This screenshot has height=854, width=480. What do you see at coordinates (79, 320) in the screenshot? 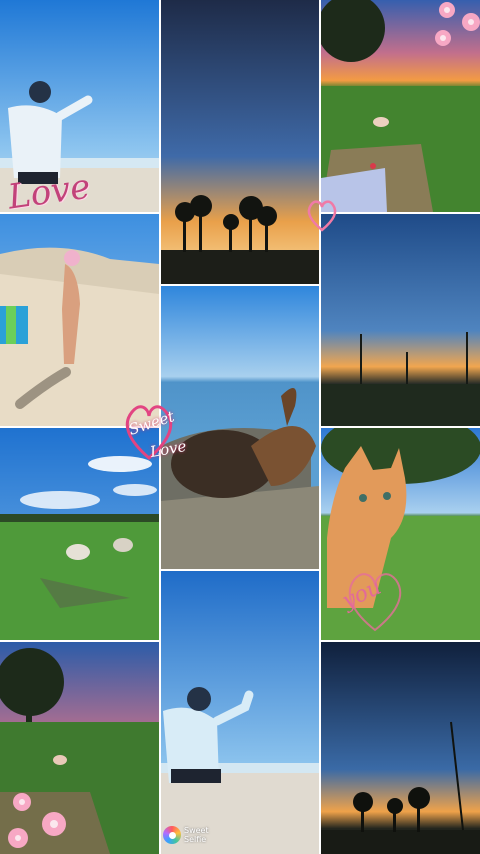
I see `photo-beach-woman-standing` at bounding box center [79, 320].